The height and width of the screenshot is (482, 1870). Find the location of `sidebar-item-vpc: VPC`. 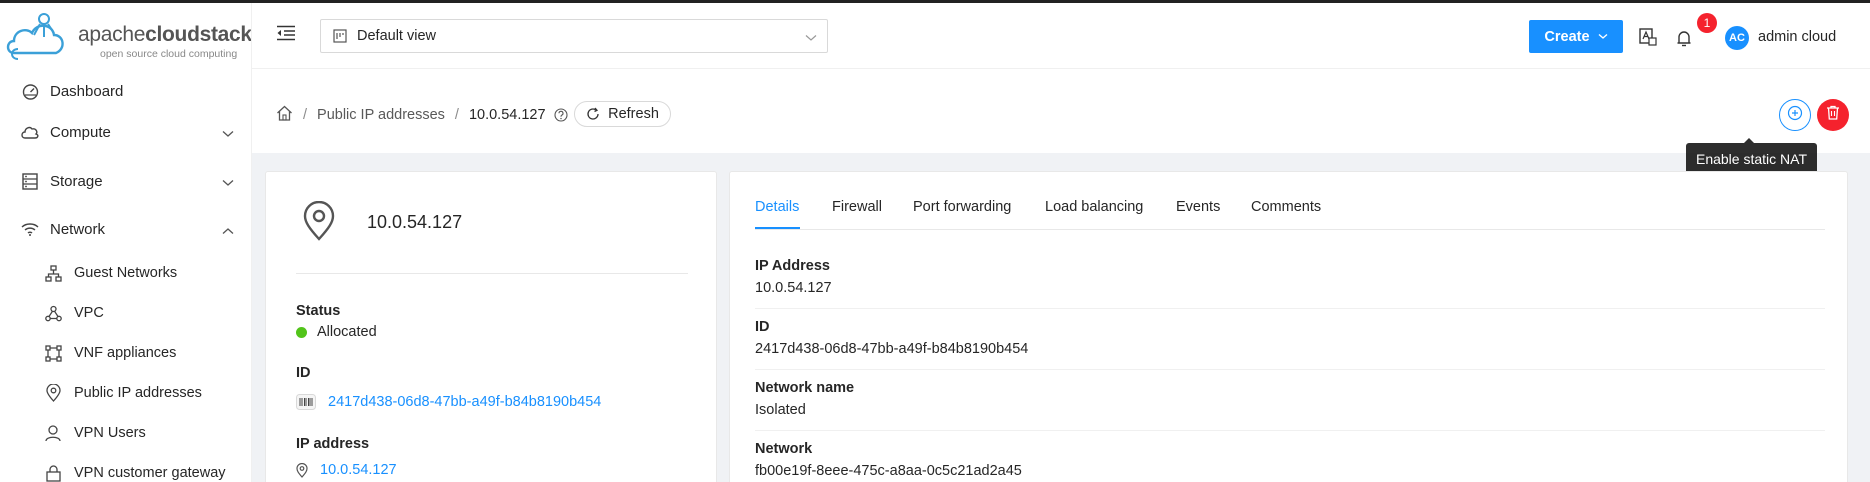

sidebar-item-vpc: VPC is located at coordinates (125, 313).